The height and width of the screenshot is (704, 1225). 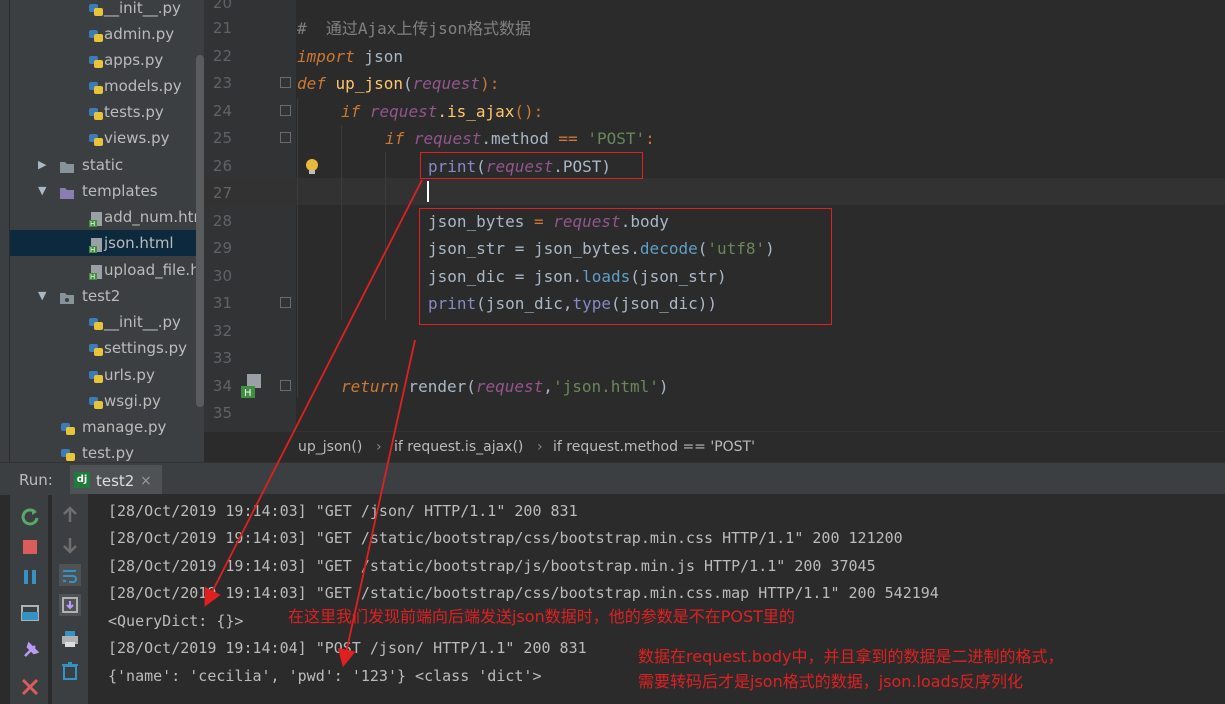 I want to click on annotation-note-body-1: 数据在request.body中，并且拿到的数据是二进制的格式，, so click(x=851, y=656).